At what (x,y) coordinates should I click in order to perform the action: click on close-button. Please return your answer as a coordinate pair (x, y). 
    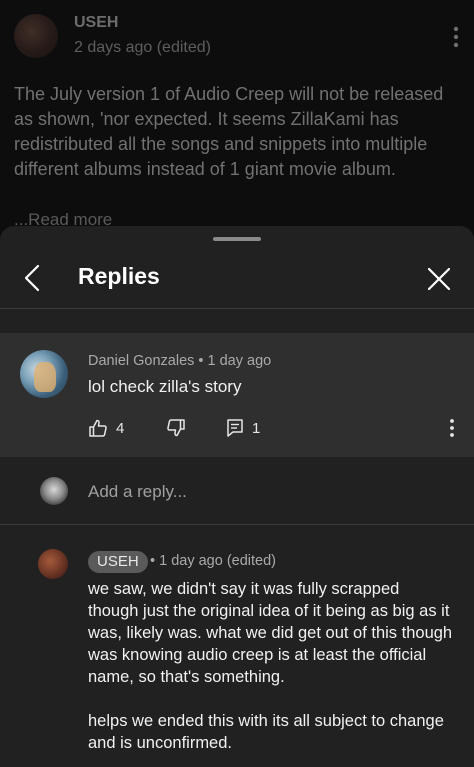
    Looking at the image, I should click on (439, 279).